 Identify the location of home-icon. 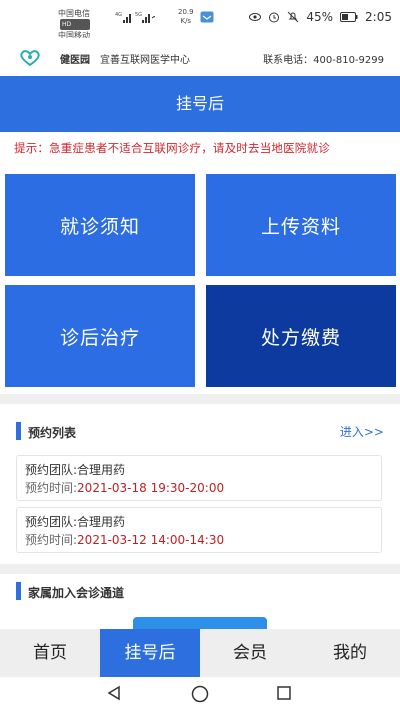
(200, 694).